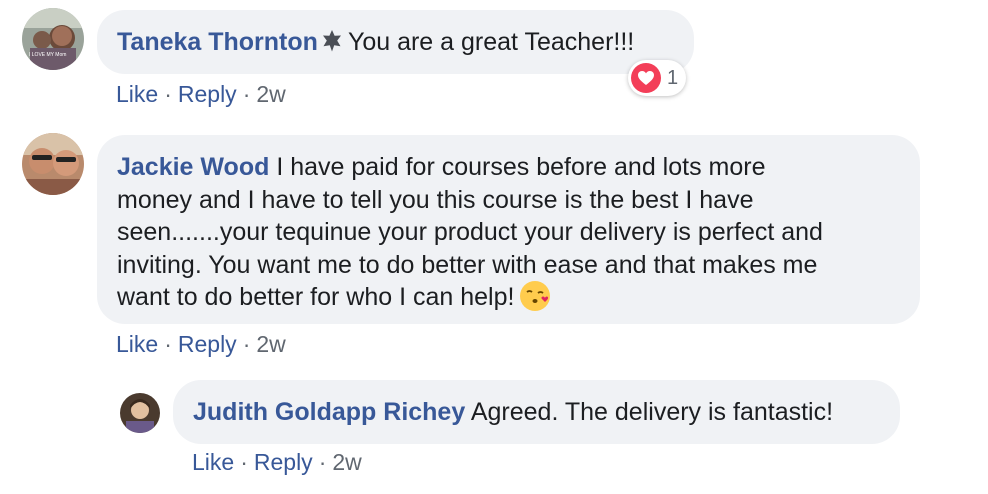 The height and width of the screenshot is (494, 988). What do you see at coordinates (316, 297) in the screenshot?
I see `comment-text-line: want to do better for who I can help!` at bounding box center [316, 297].